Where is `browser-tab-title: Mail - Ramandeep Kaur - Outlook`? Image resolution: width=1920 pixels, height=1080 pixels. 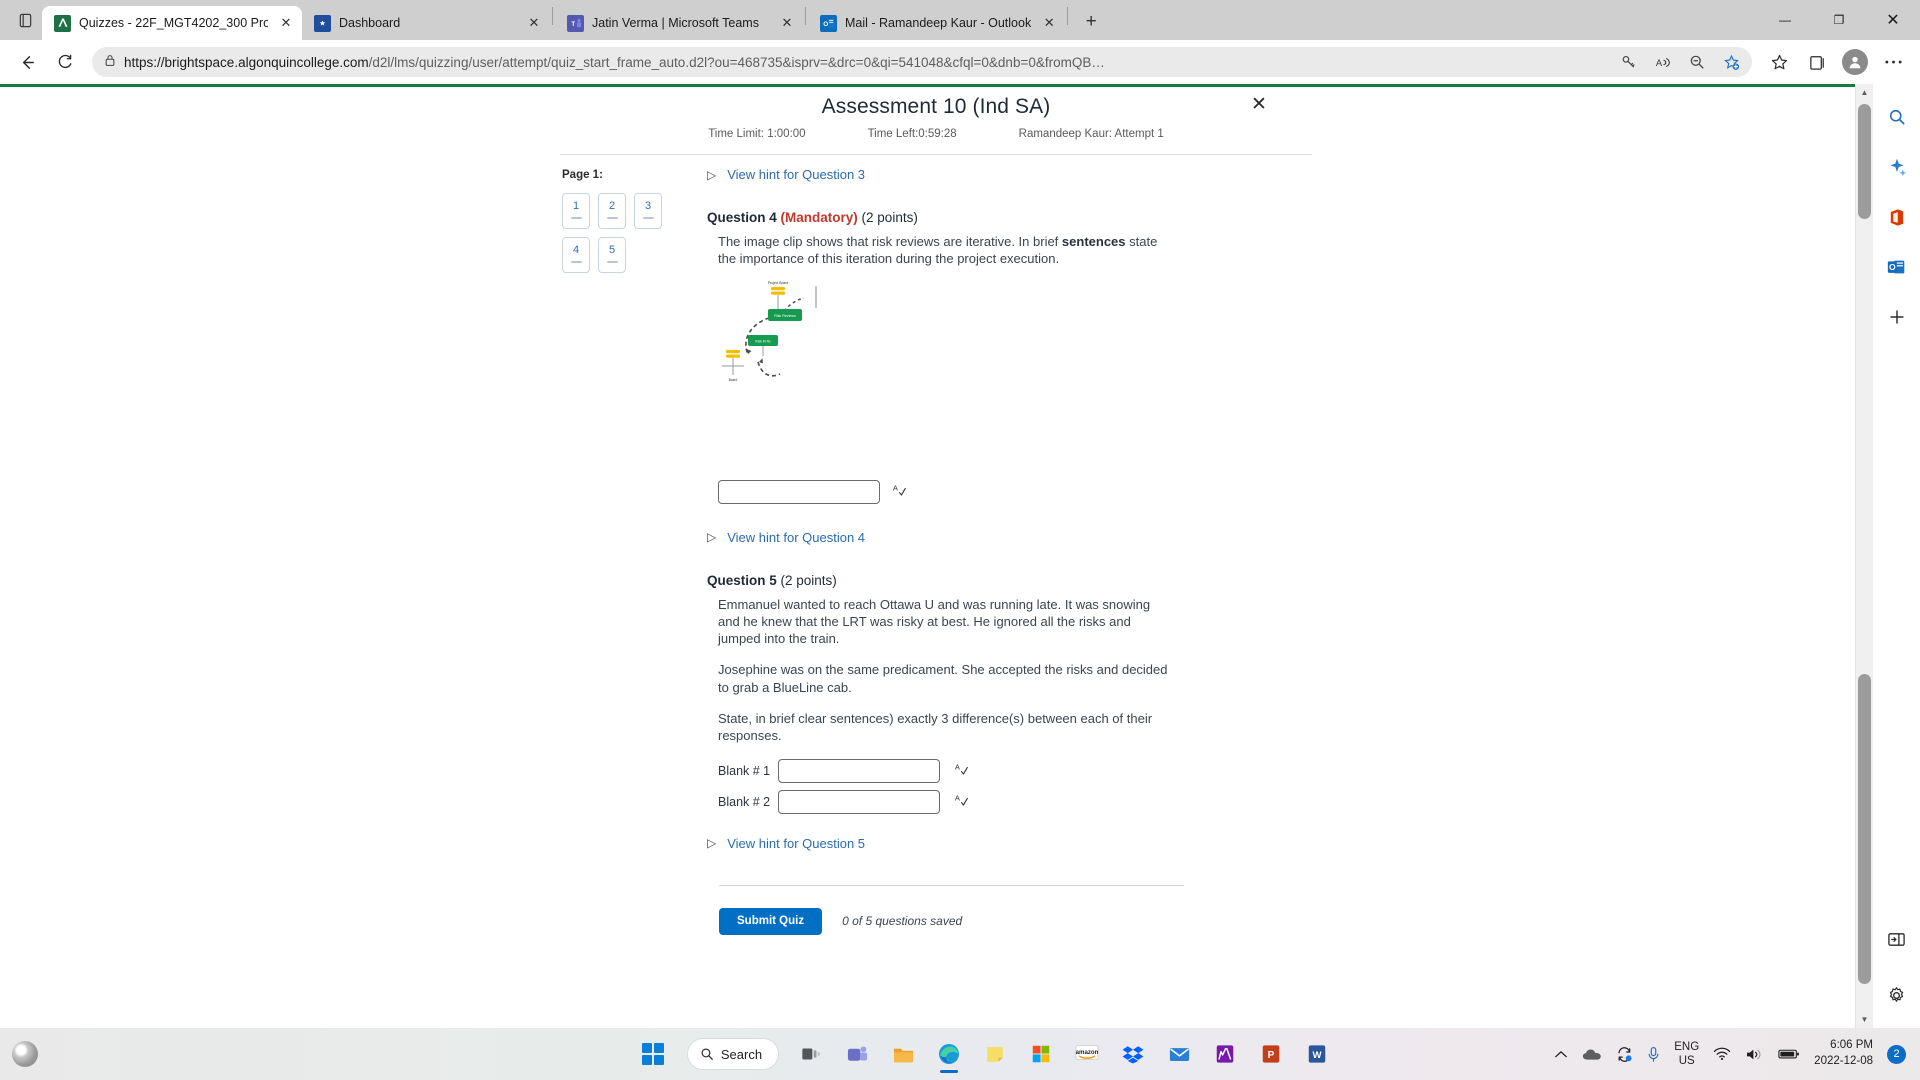 browser-tab-title: Mail - Ramandeep Kaur - Outlook is located at coordinates (938, 23).